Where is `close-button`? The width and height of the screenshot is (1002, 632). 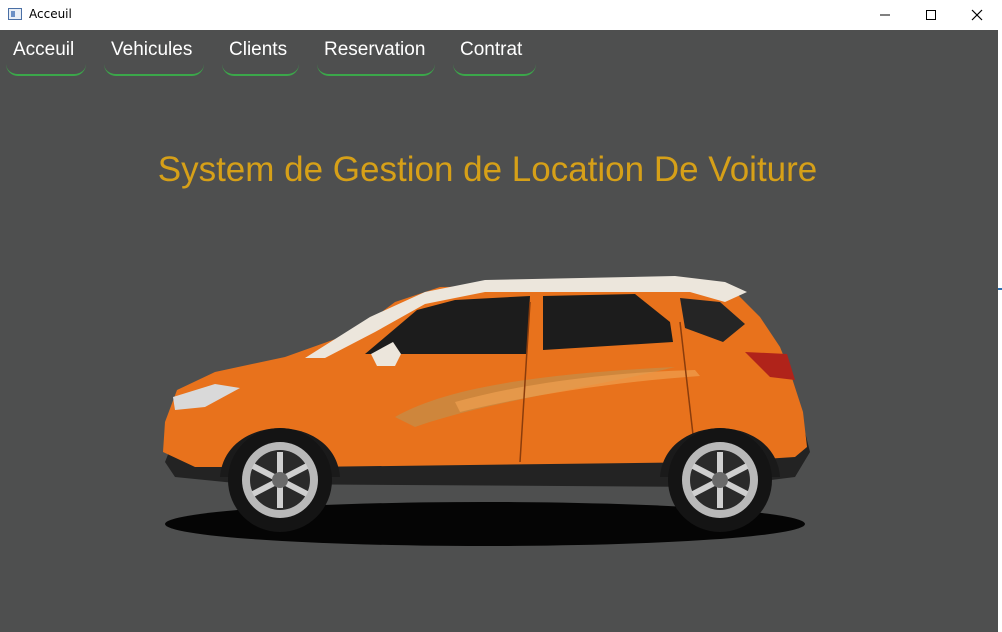 close-button is located at coordinates (977, 15).